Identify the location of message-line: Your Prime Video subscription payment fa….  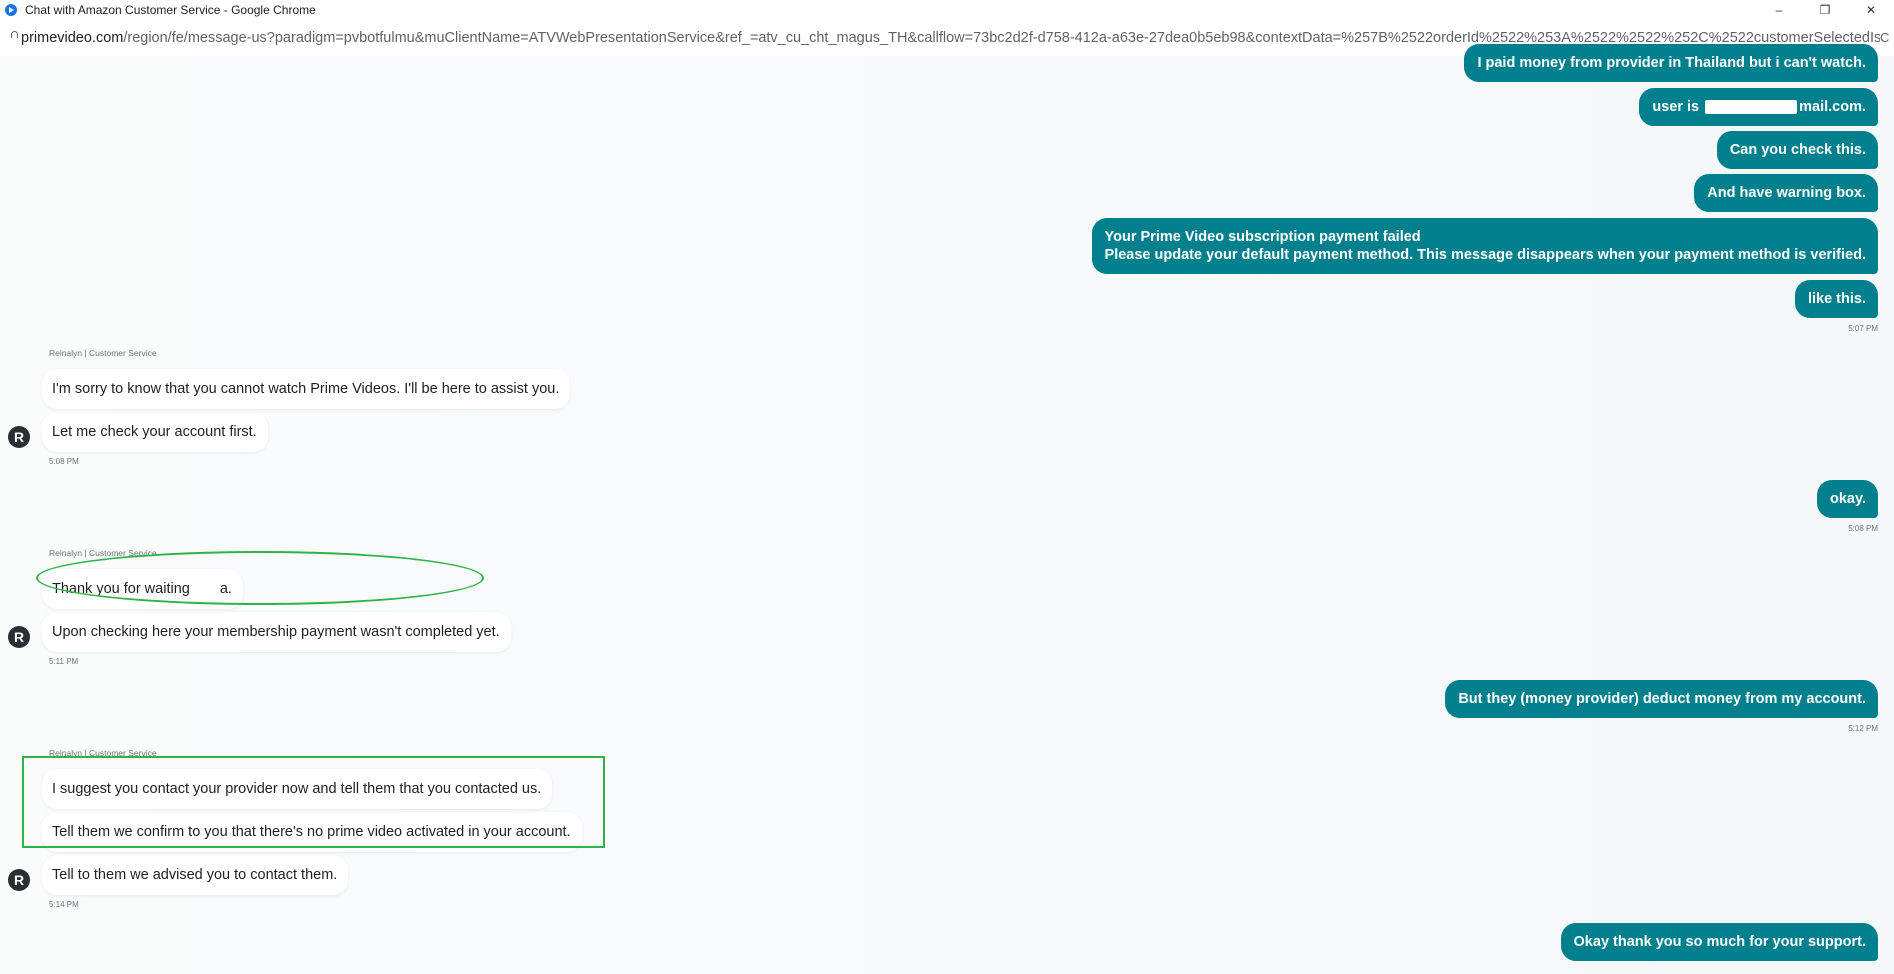
(1262, 237).